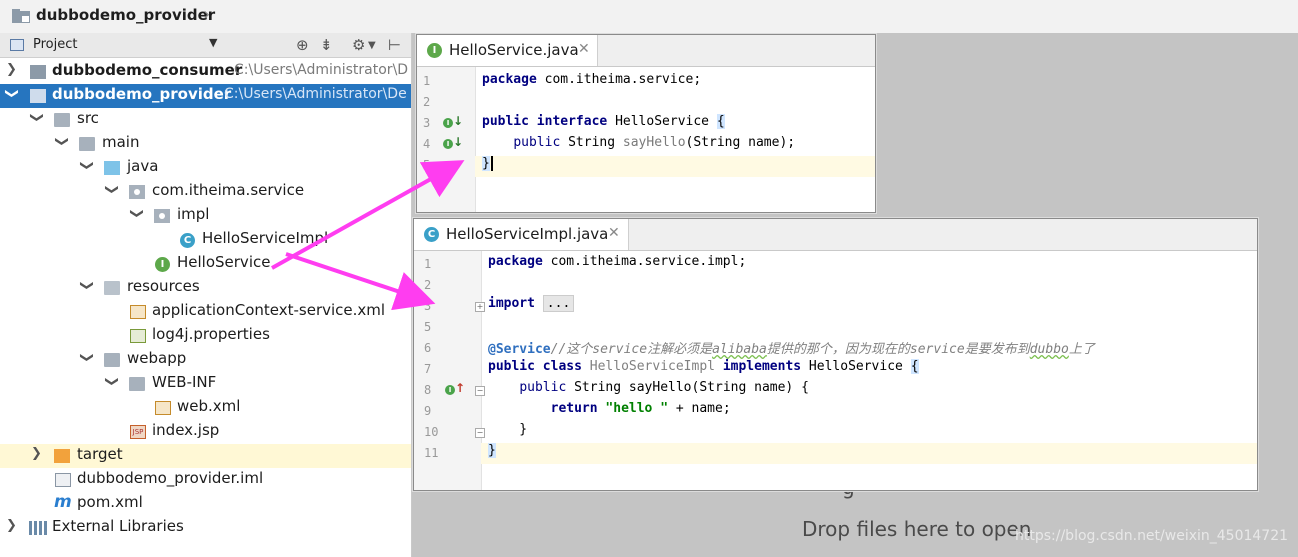 This screenshot has width=1298, height=557. Describe the element at coordinates (372, 45) in the screenshot. I see `gear-dropdown-icon: ▼` at that location.